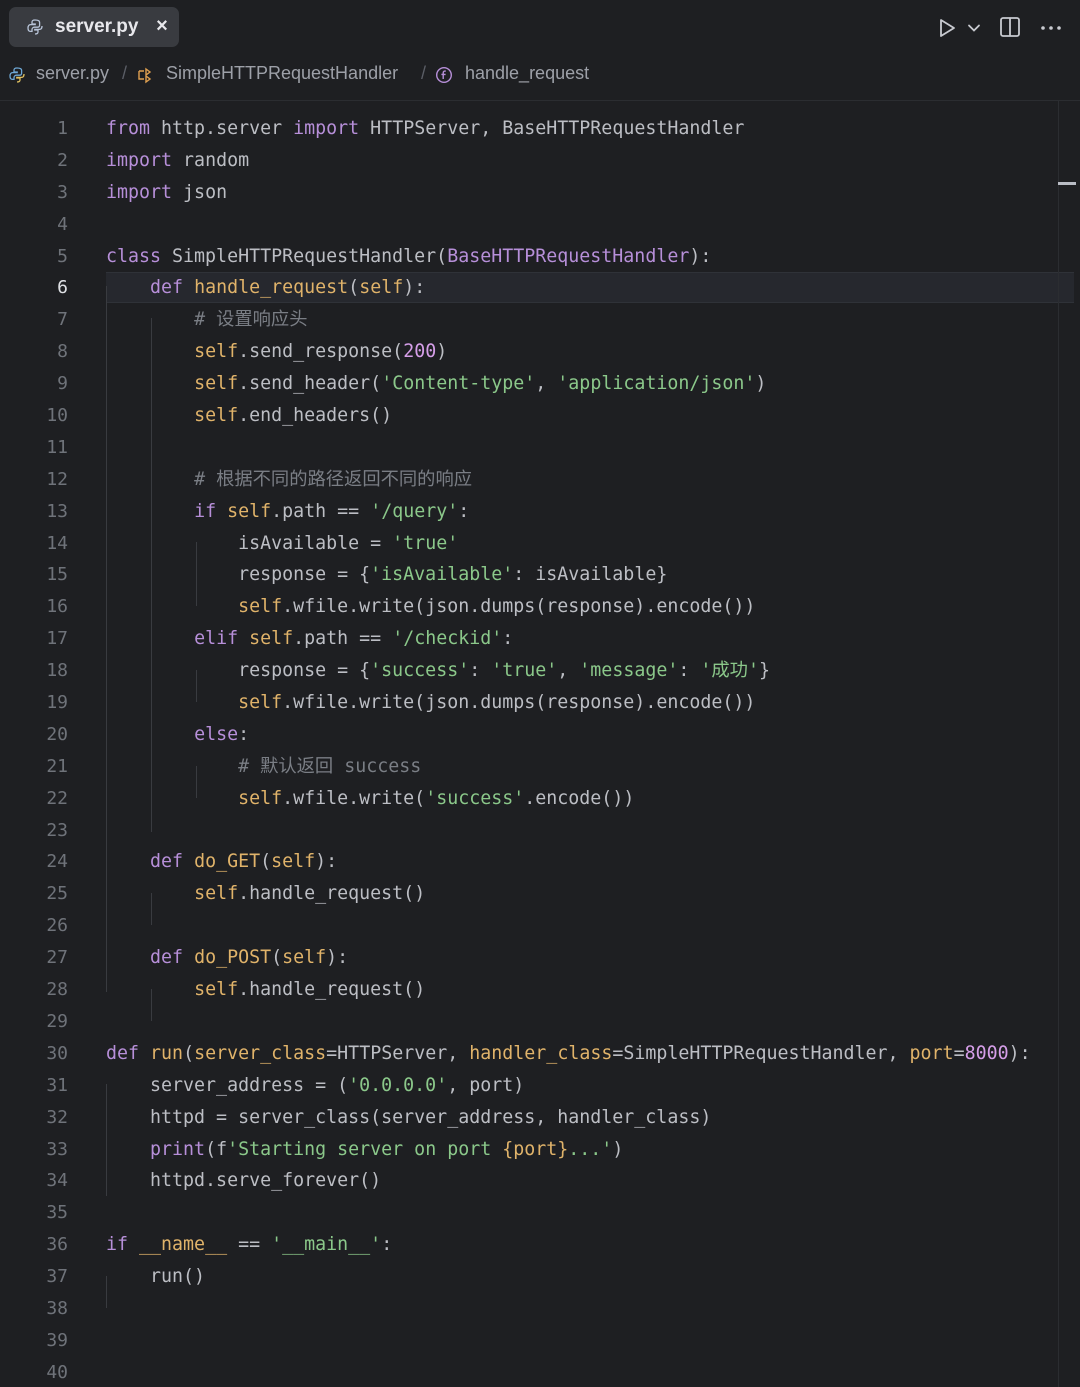  What do you see at coordinates (205, 511) in the screenshot?
I see `code-token: if` at bounding box center [205, 511].